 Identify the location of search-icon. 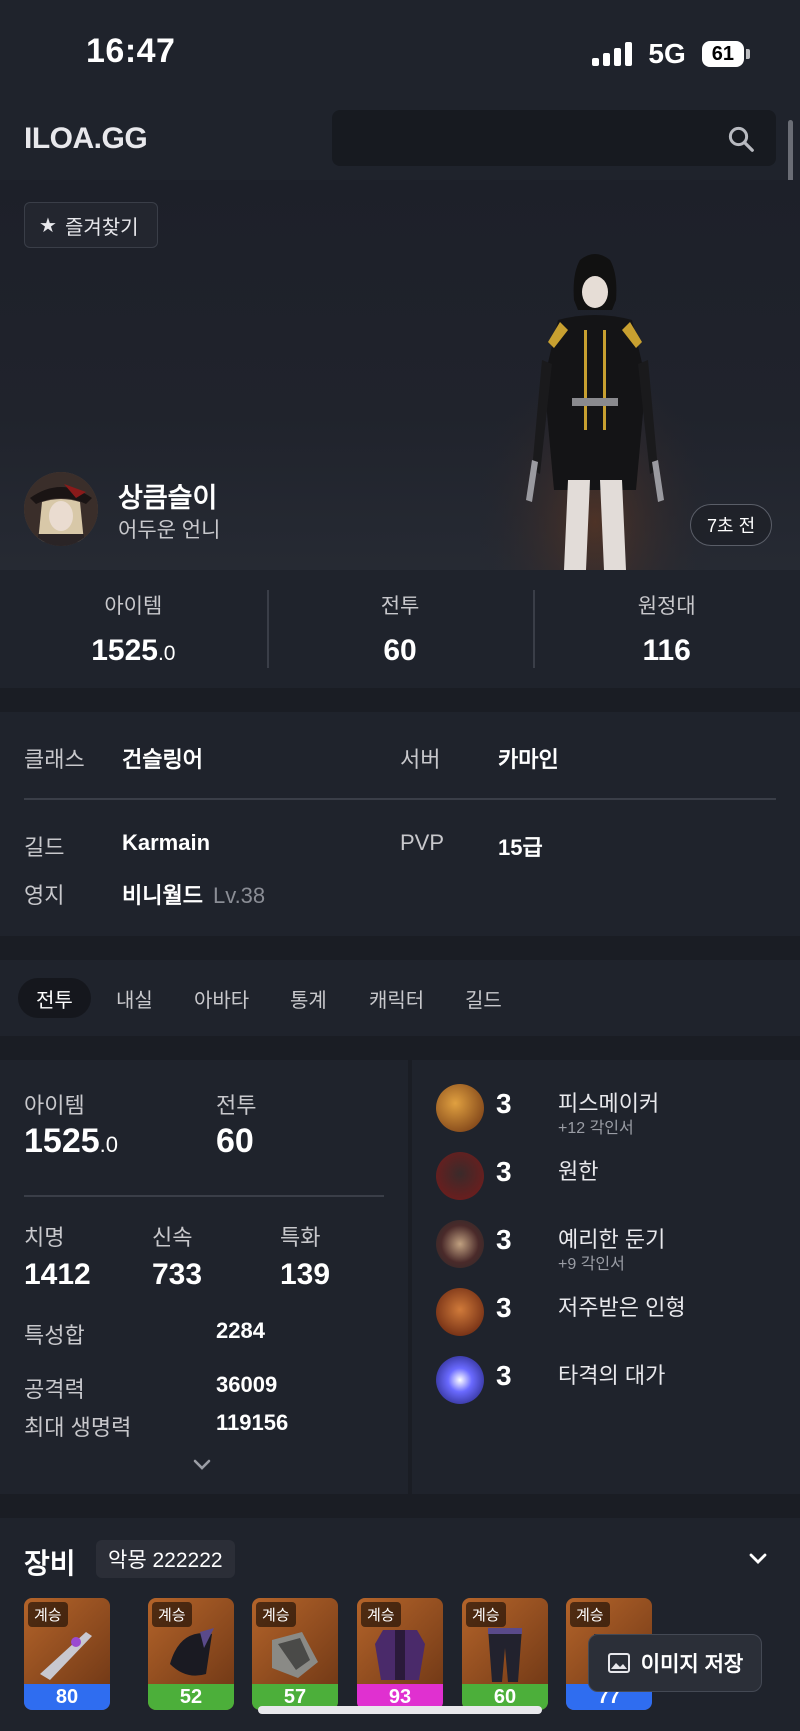
(741, 139).